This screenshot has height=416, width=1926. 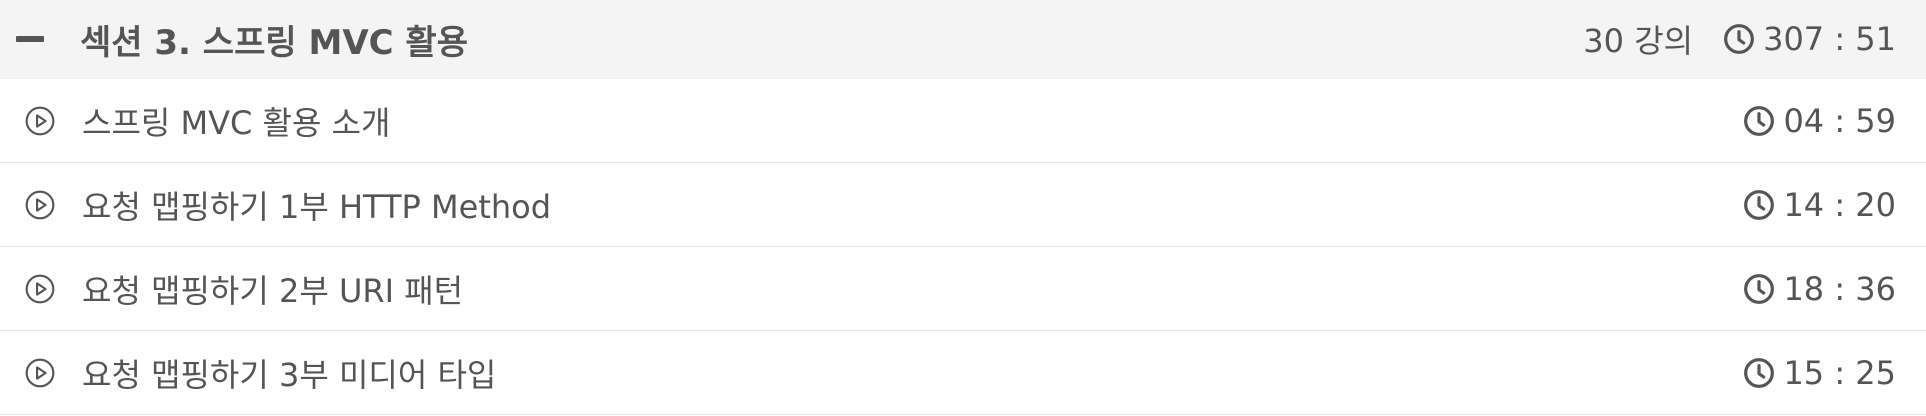 I want to click on lecture-count: 30 강의, so click(x=1638, y=41).